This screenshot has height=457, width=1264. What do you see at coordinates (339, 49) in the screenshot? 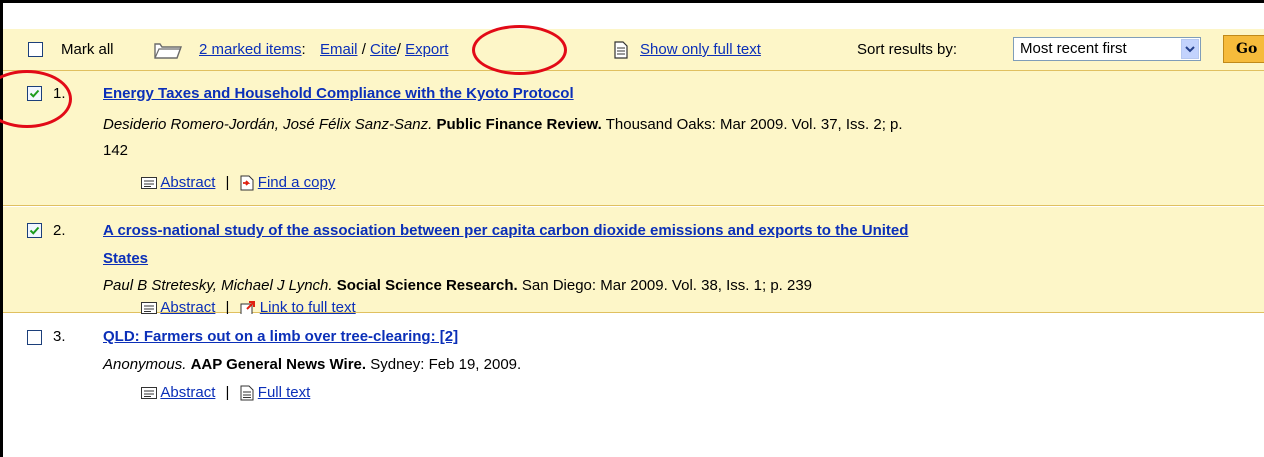
I see `email-link: Email` at bounding box center [339, 49].